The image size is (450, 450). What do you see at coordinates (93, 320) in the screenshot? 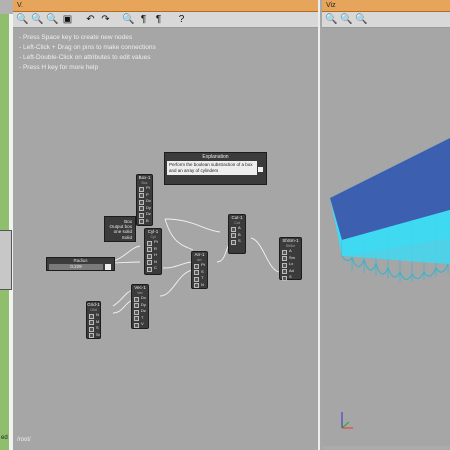
I see `grid-node: Grid-1 Grid N M S Sr` at bounding box center [93, 320].